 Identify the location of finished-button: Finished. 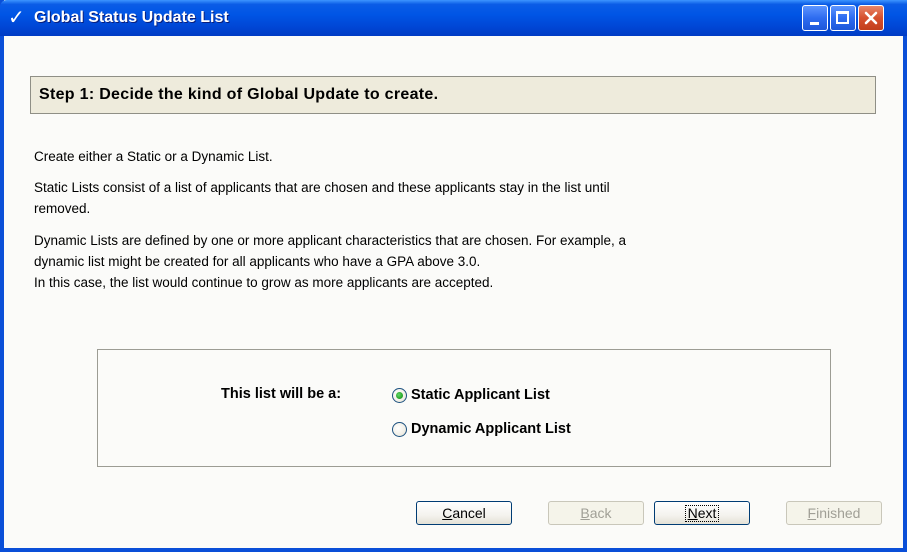
(834, 513).